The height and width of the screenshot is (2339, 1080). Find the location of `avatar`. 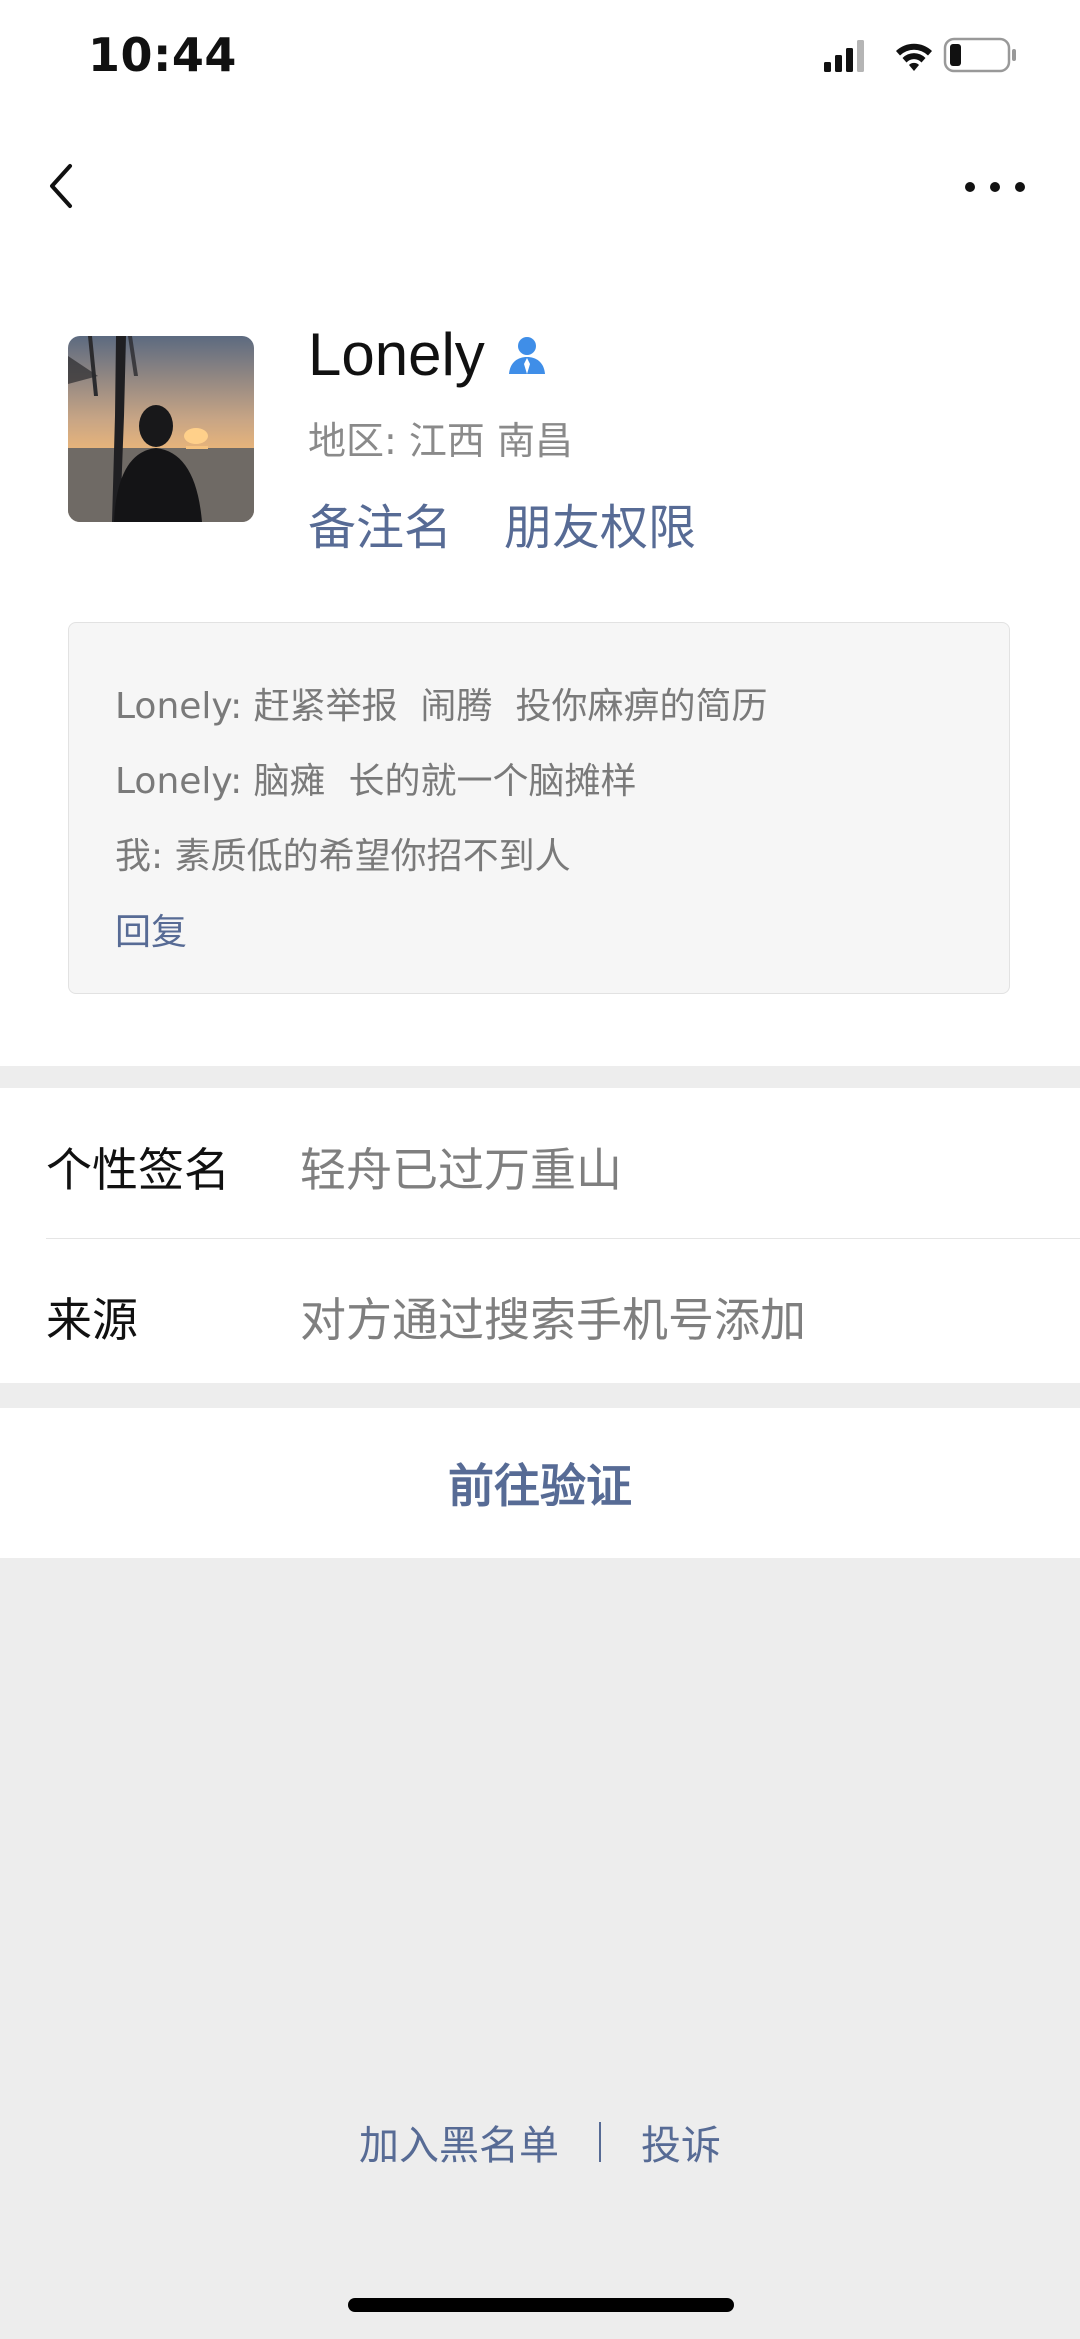

avatar is located at coordinates (161, 429).